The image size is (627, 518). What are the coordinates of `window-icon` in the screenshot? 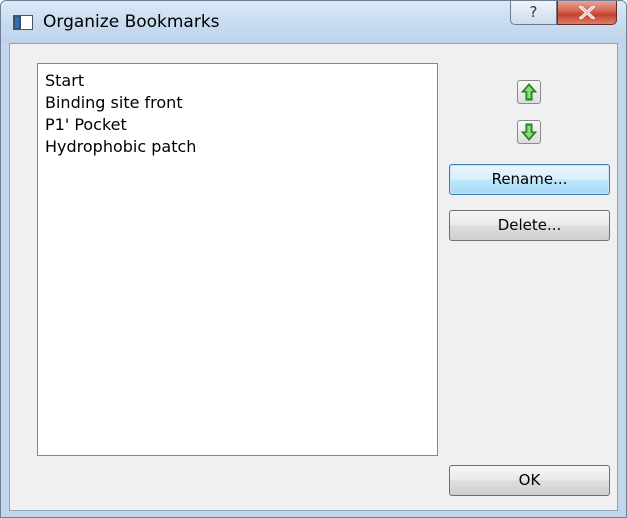 It's located at (23, 22).